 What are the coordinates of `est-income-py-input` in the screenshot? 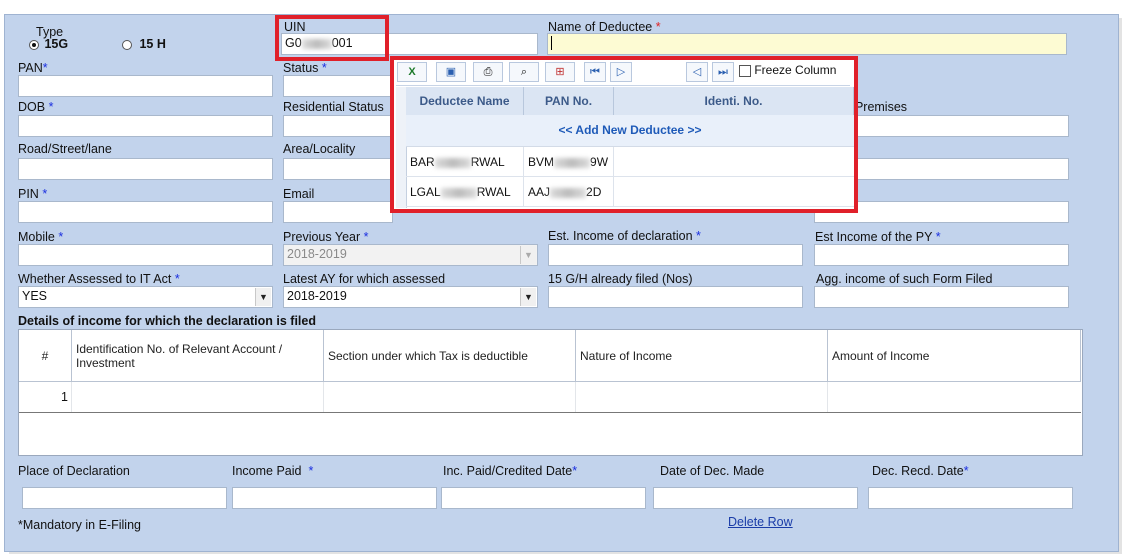 It's located at (941, 255).